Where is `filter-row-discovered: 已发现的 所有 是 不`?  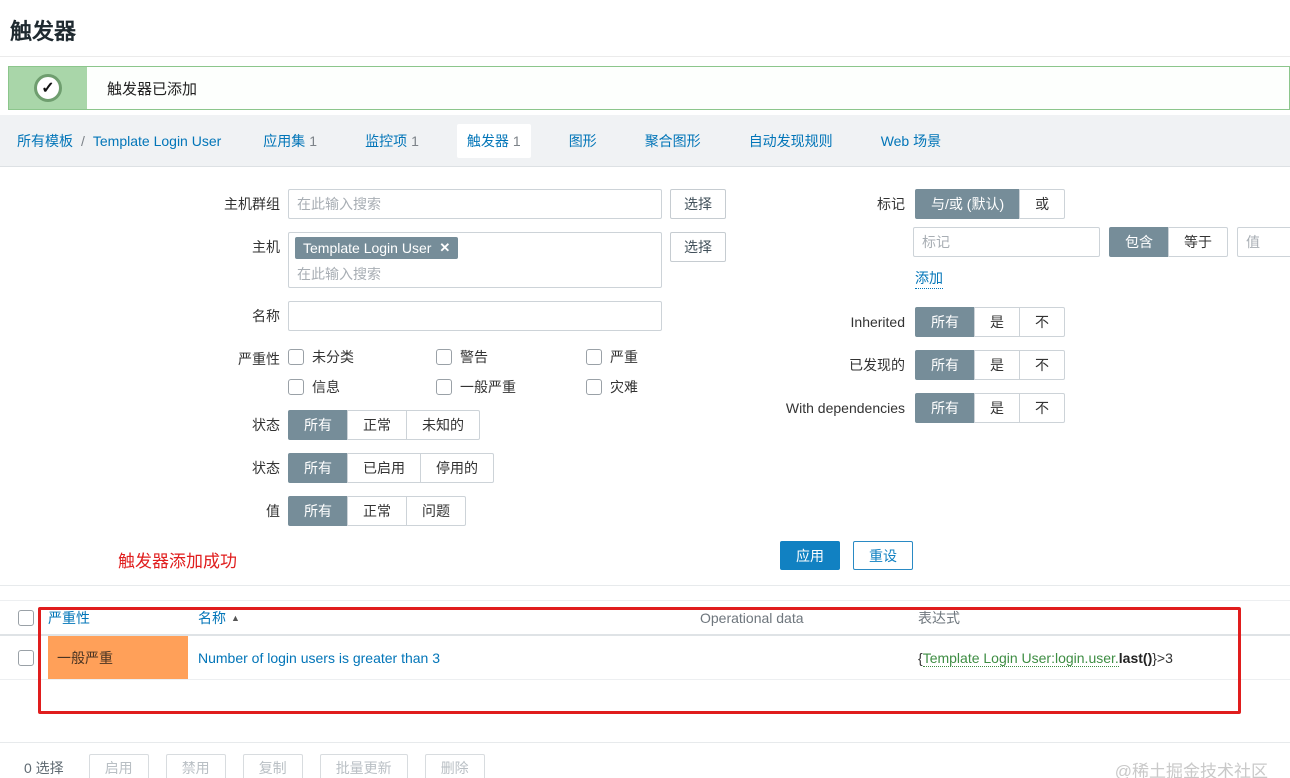
filter-row-discovered: 已发现的 所有 是 不 is located at coordinates (1030, 365).